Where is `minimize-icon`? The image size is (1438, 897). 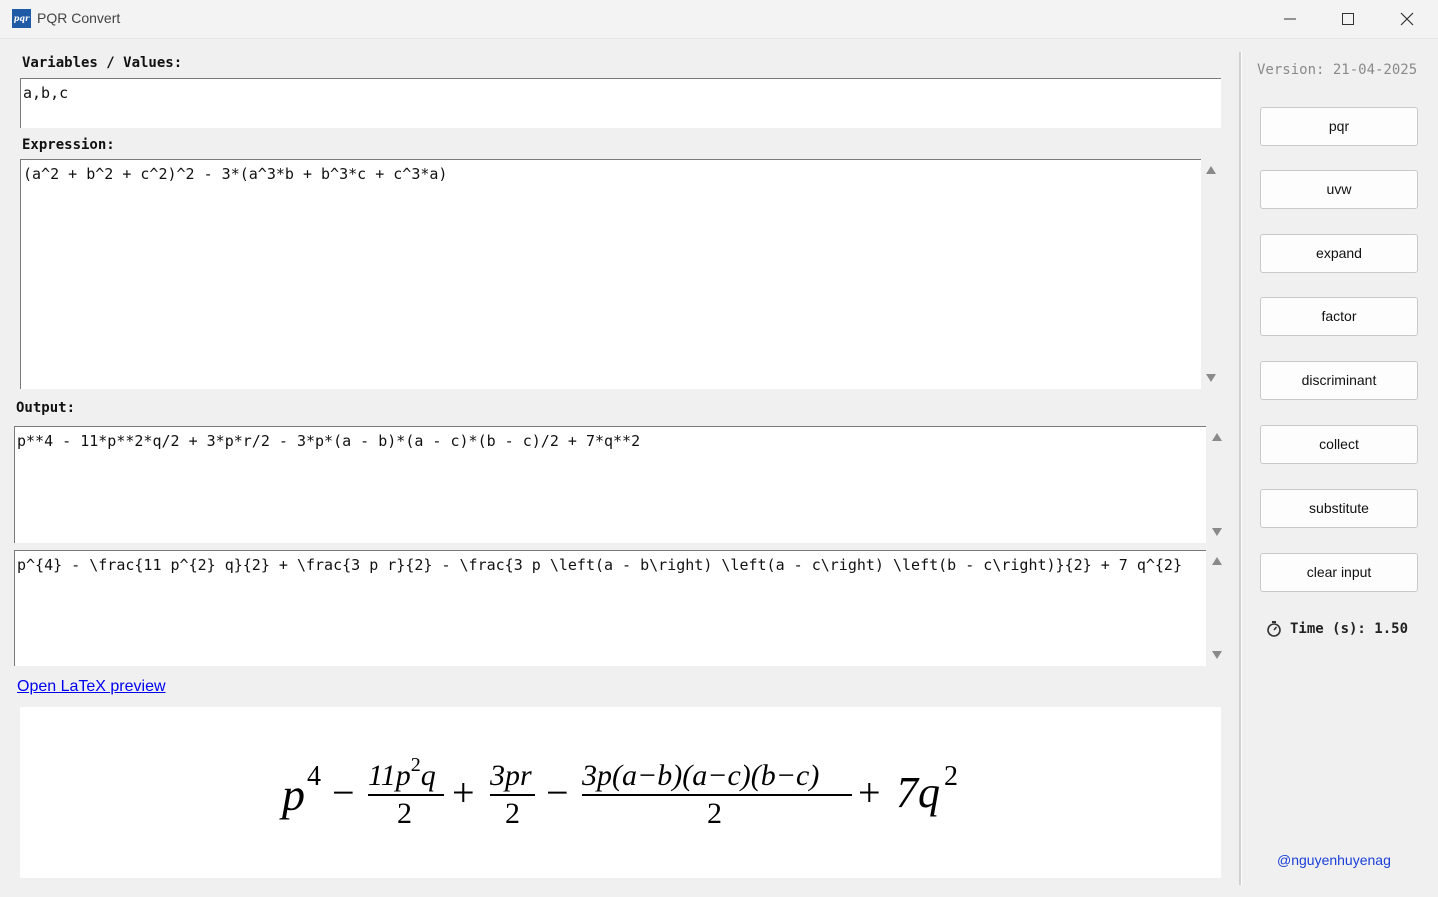 minimize-icon is located at coordinates (1290, 19).